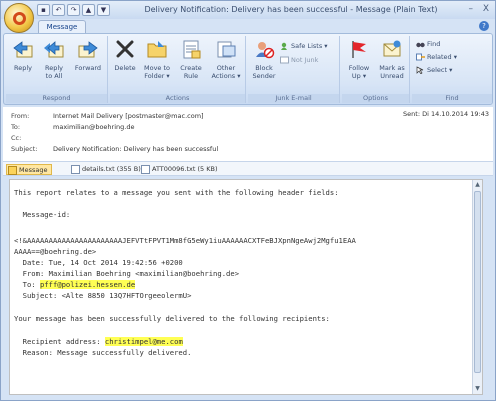 The width and height of the screenshot is (496, 401). What do you see at coordinates (42, 214) in the screenshot?
I see `body-line: Message-id:` at bounding box center [42, 214].